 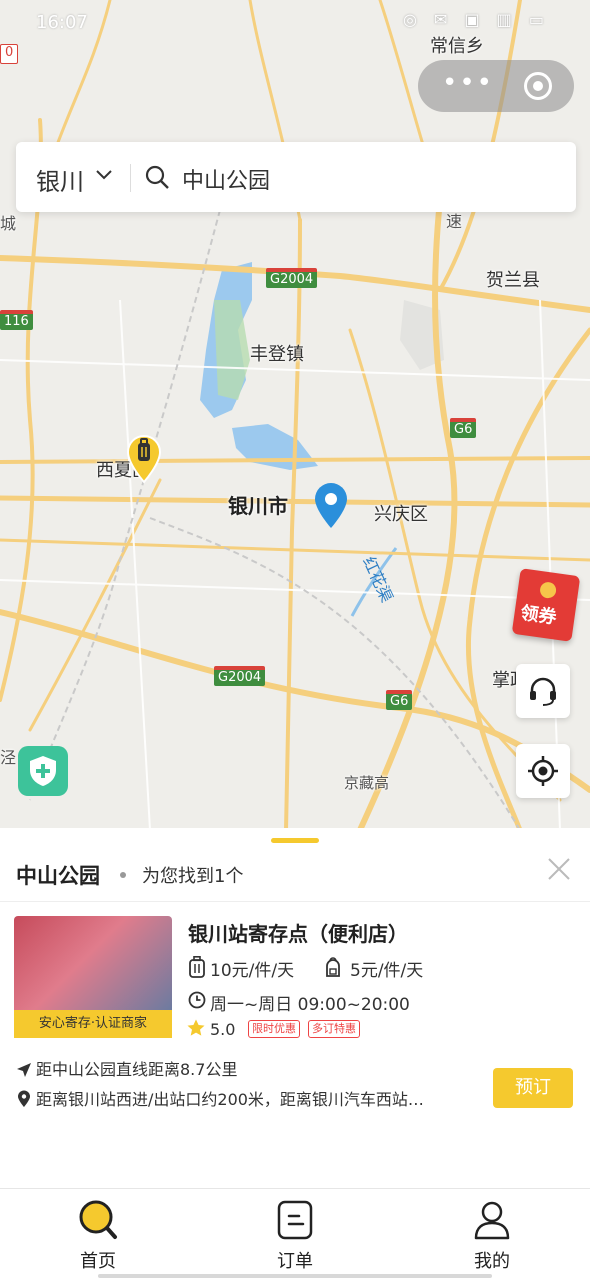 What do you see at coordinates (468, 86) in the screenshot?
I see `more-dots-icon: •••` at bounding box center [468, 86].